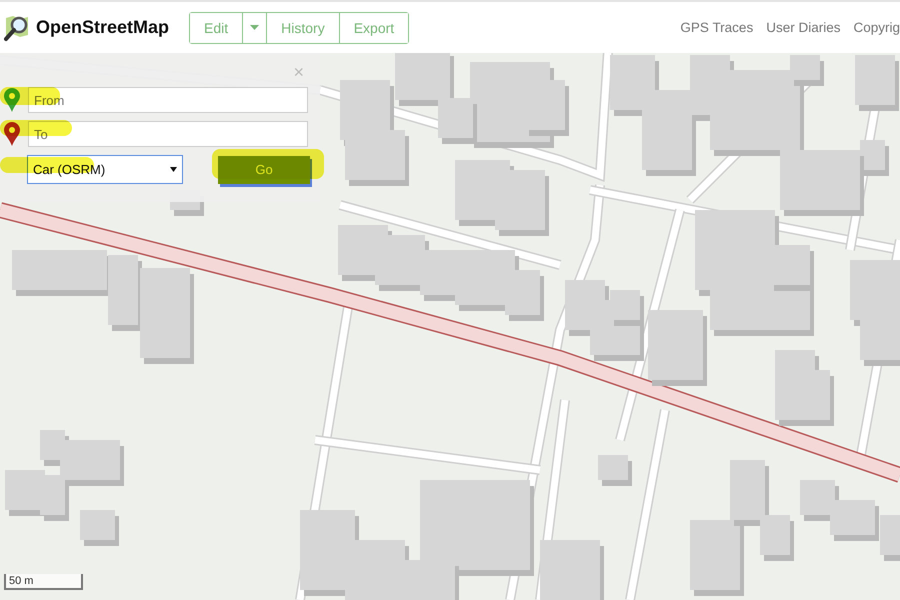 The image size is (900, 600). What do you see at coordinates (717, 27) in the screenshot?
I see `nav-link: GPS Traces` at bounding box center [717, 27].